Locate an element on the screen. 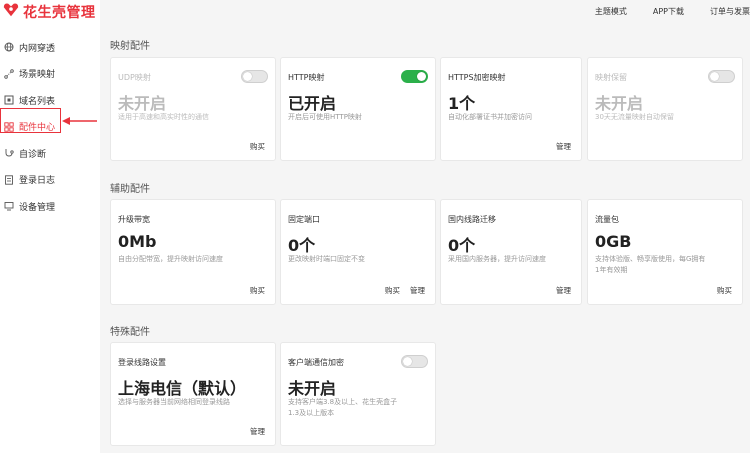  diagnose-icon is located at coordinates (9, 153).